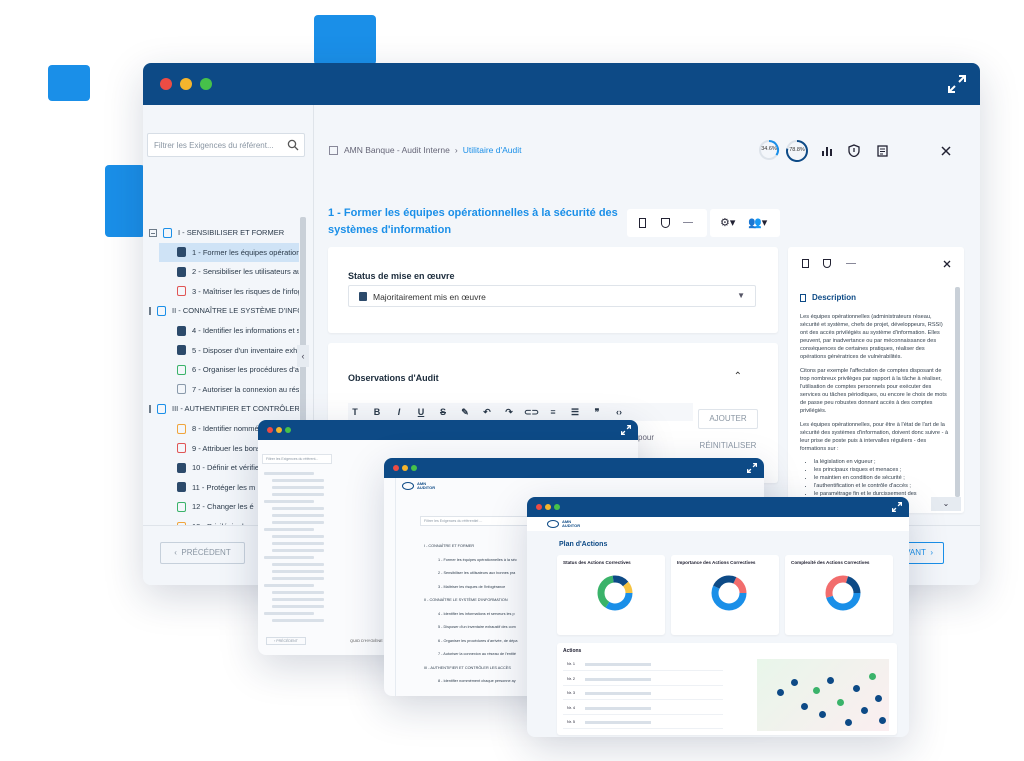 The image size is (1024, 761). What do you see at coordinates (270, 430) in the screenshot?
I see `window-2-close-dot` at bounding box center [270, 430].